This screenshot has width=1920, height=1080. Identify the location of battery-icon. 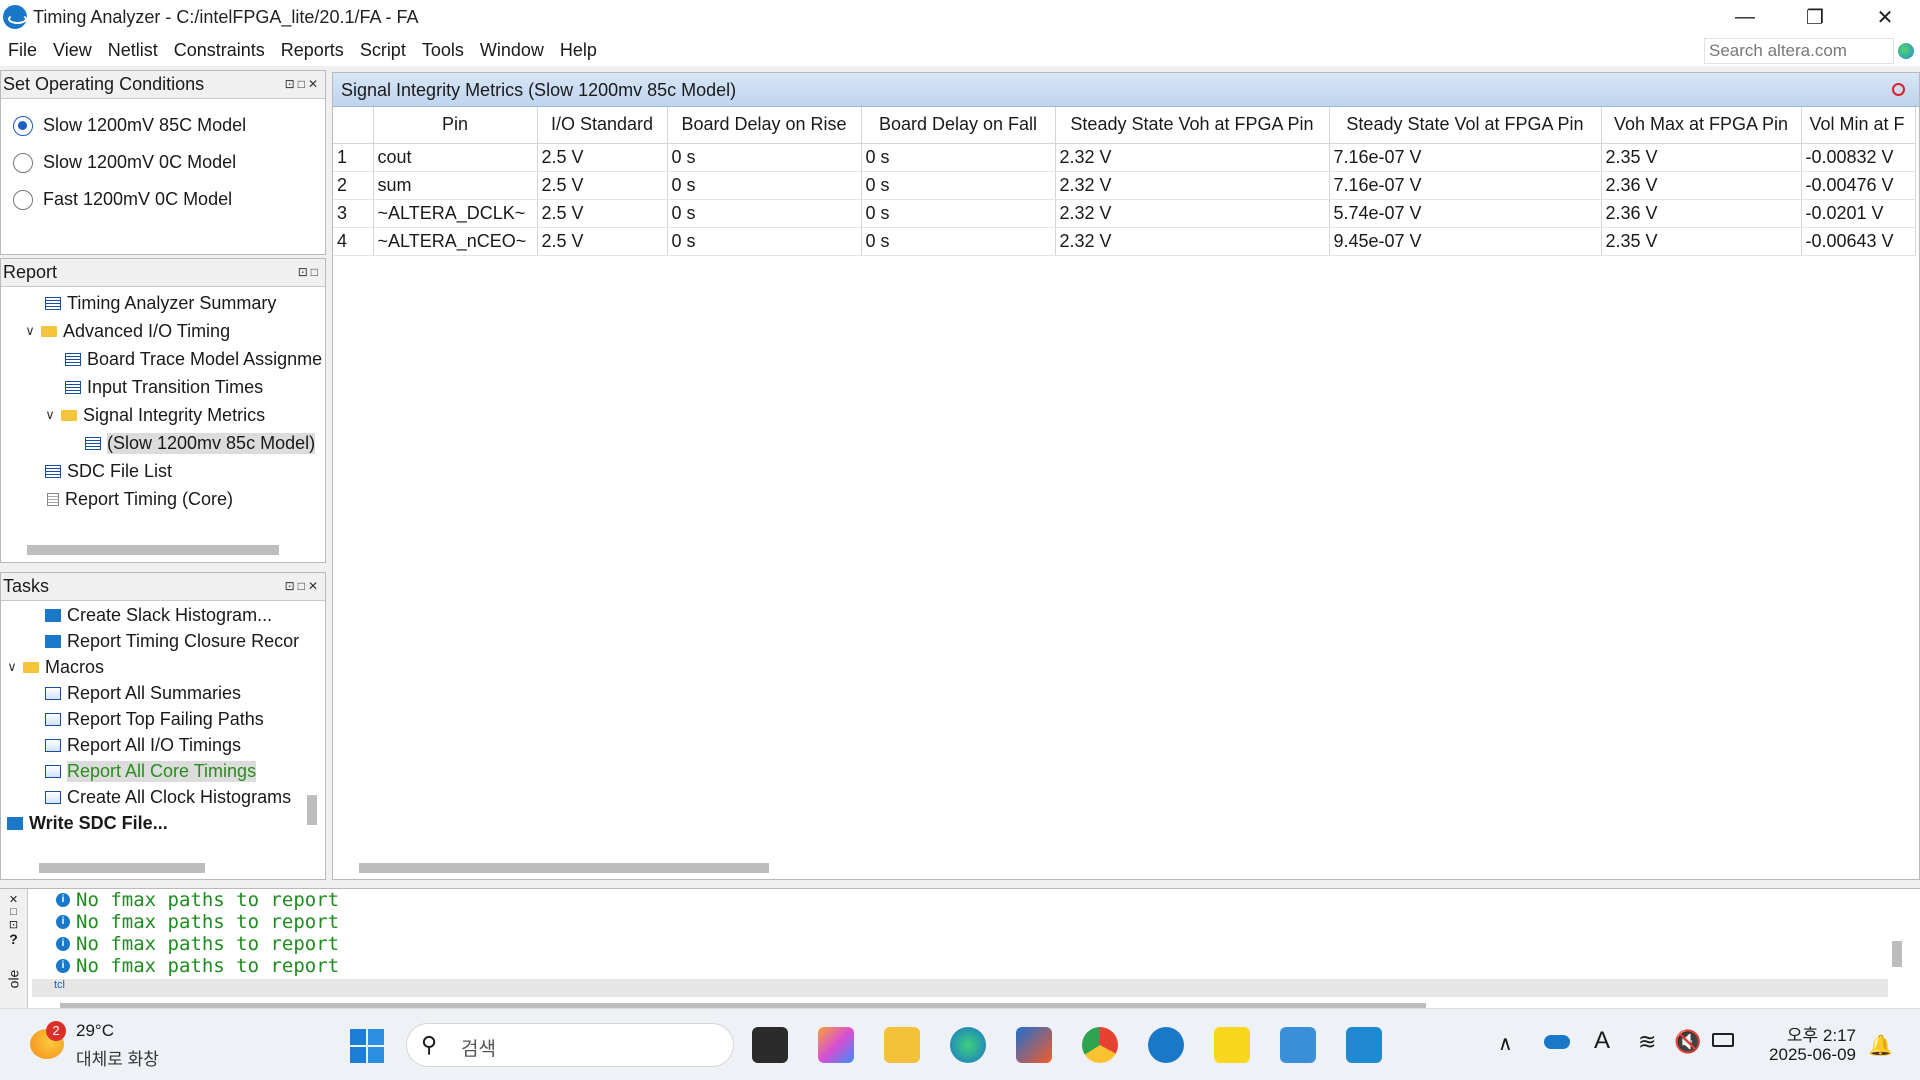
(1723, 1040).